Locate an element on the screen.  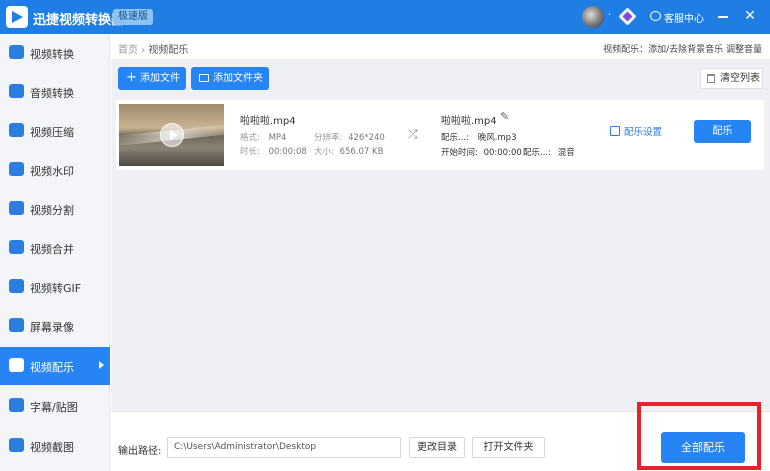
plus-icon: + is located at coordinates (131, 77).